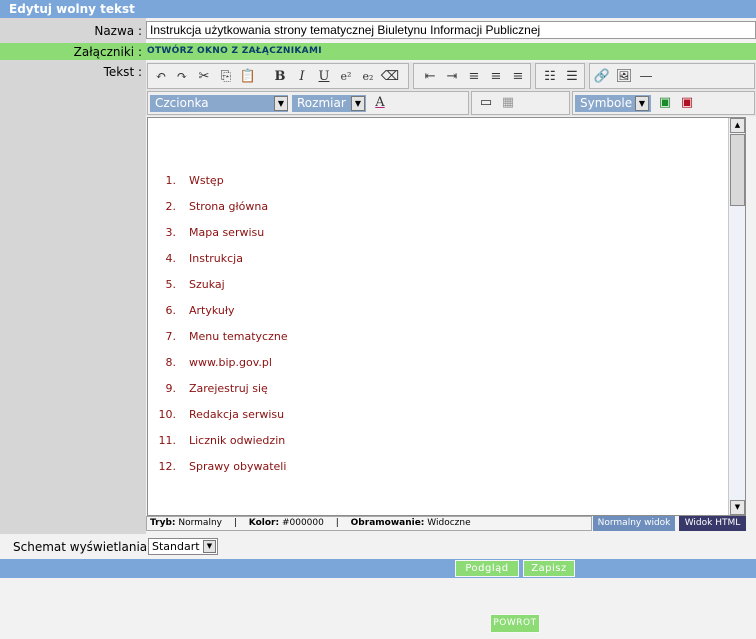 The height and width of the screenshot is (639, 756). What do you see at coordinates (234, 51) in the screenshot?
I see `open-attachments-link: OTWÓRZ OKNO Z ZAŁĄCZNIKAMI` at bounding box center [234, 51].